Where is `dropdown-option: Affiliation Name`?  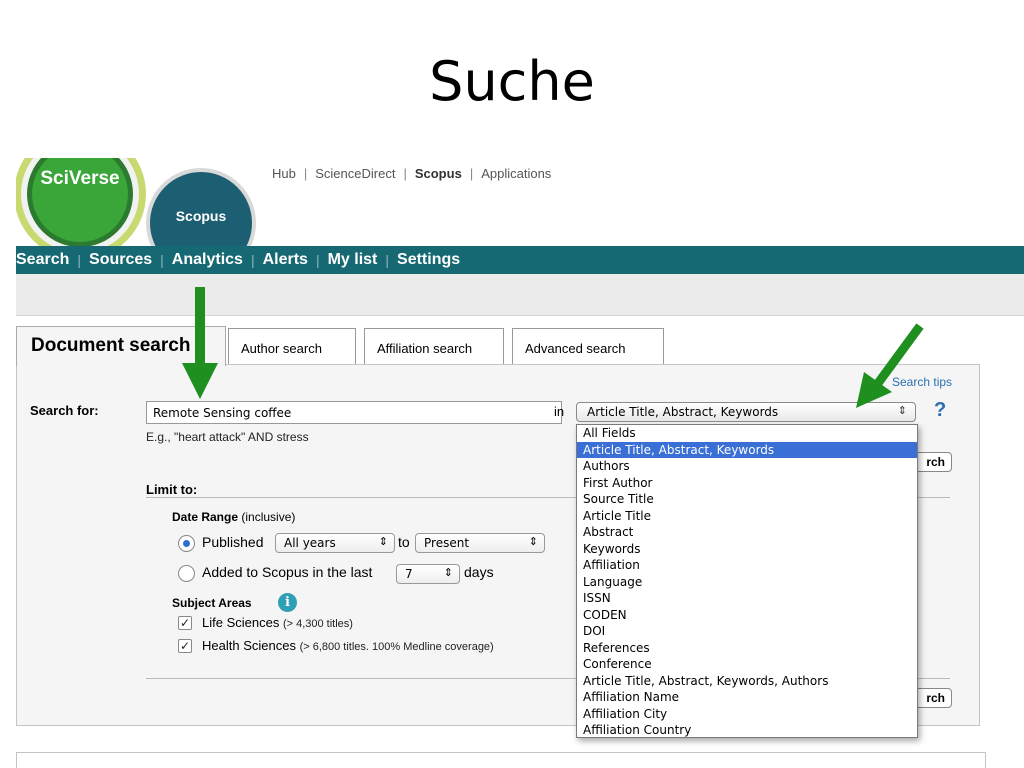
dropdown-option: Affiliation Name is located at coordinates (747, 697).